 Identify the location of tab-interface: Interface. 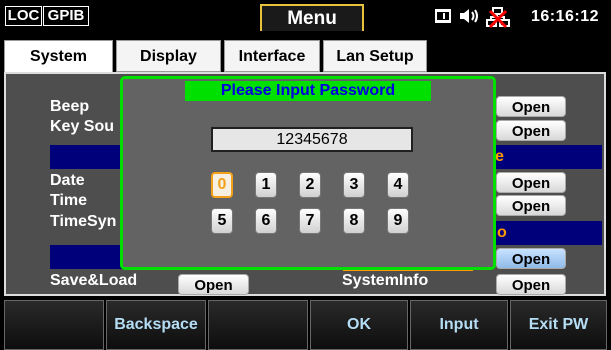
(272, 56).